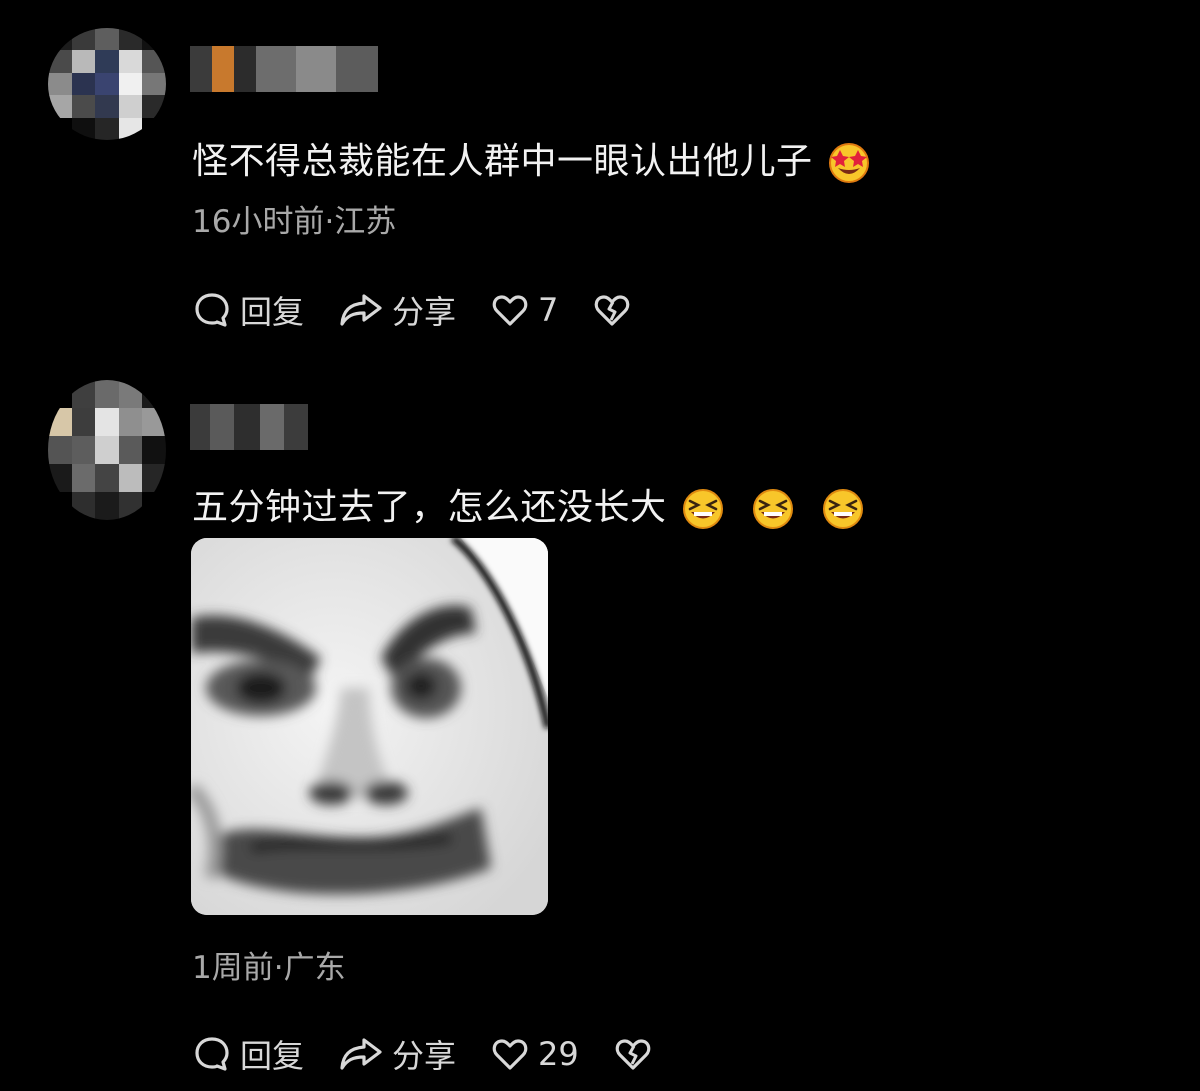 This screenshot has width=1200, height=1091. What do you see at coordinates (558, 1054) in the screenshot?
I see `like-count: 29` at bounding box center [558, 1054].